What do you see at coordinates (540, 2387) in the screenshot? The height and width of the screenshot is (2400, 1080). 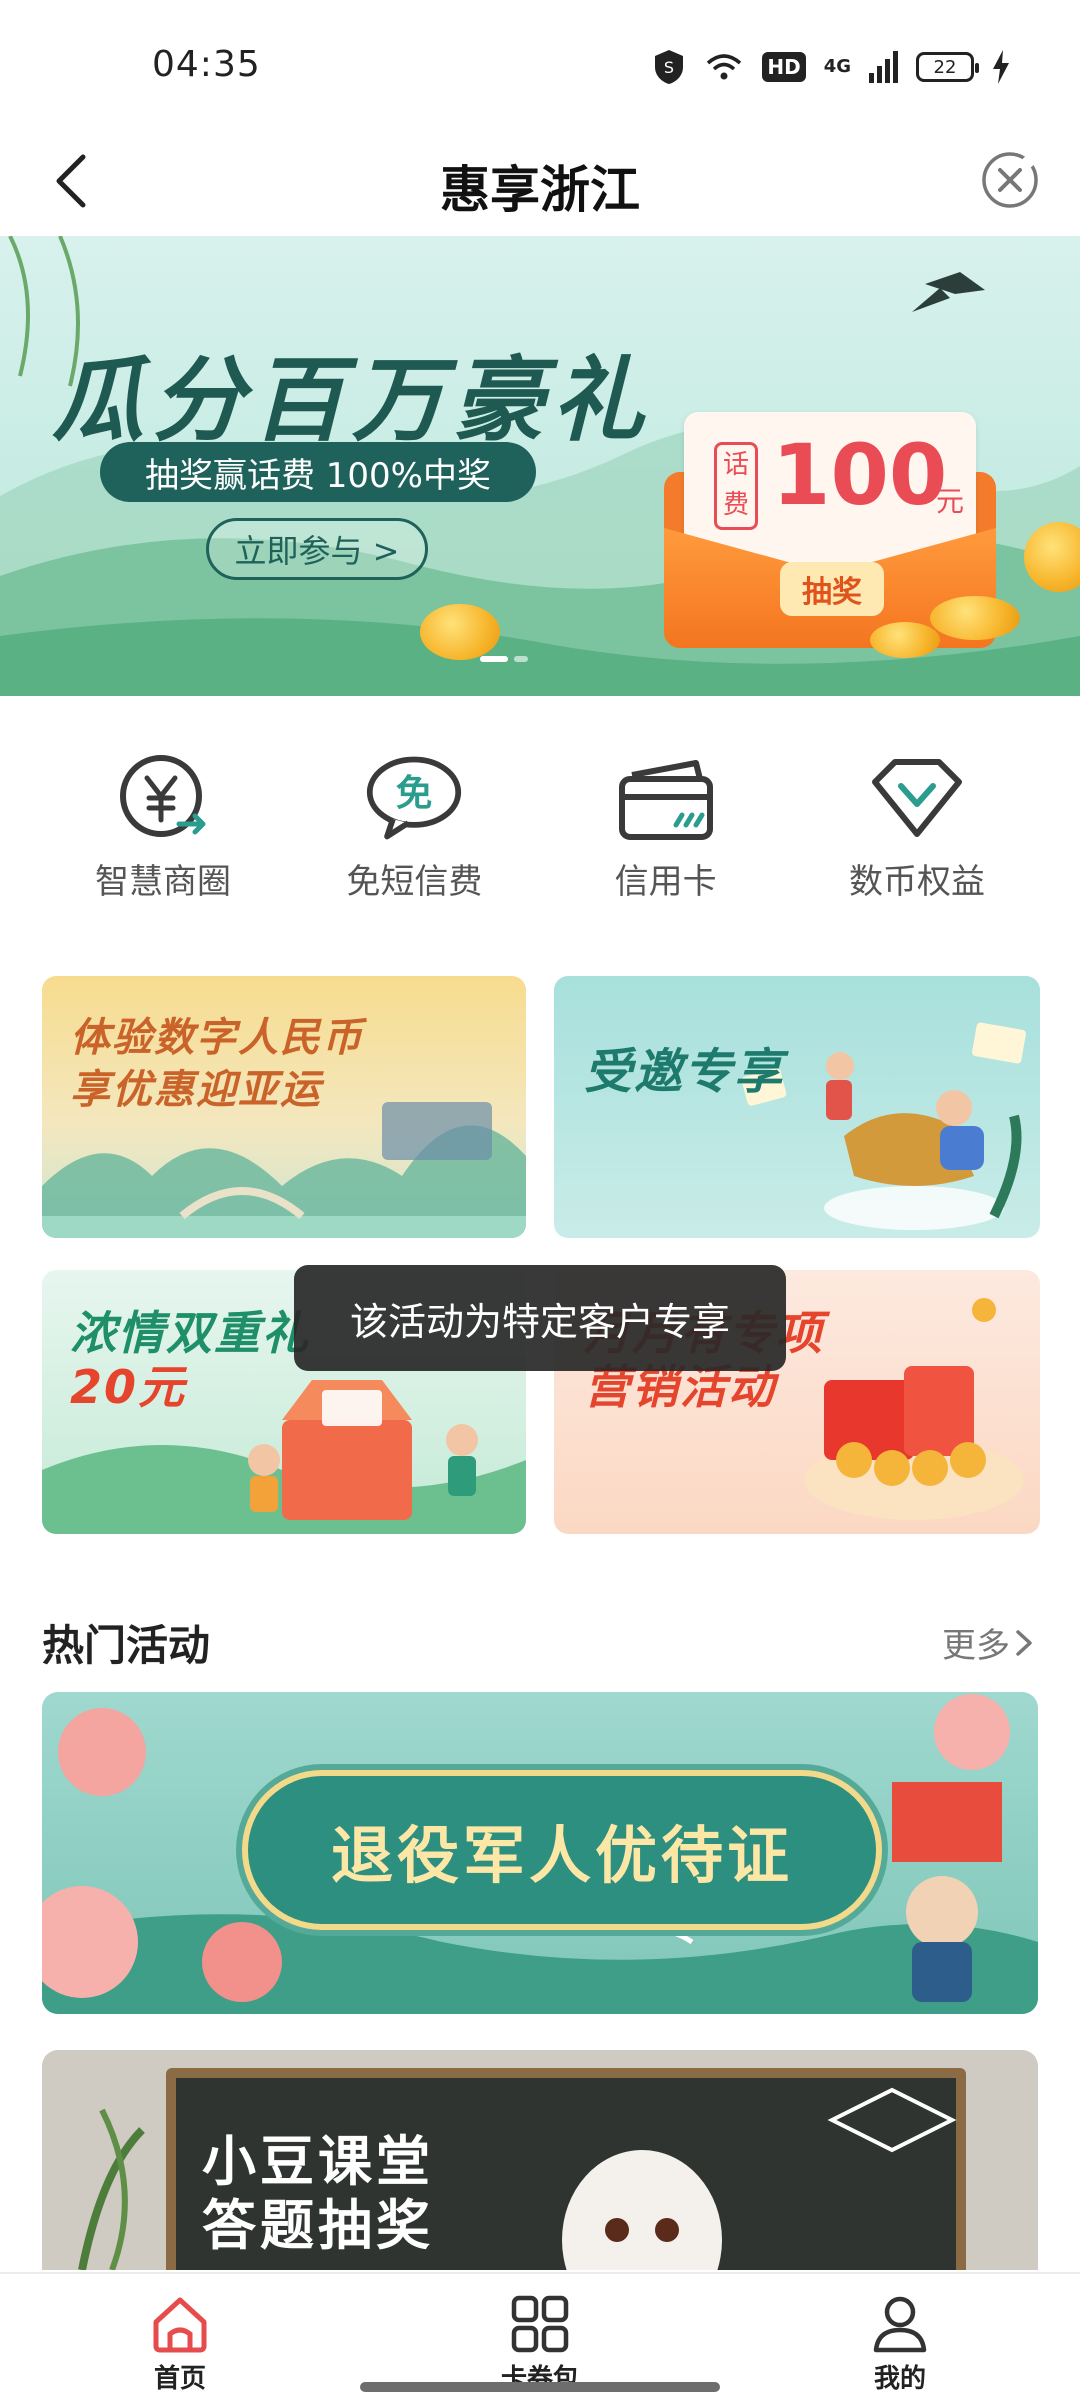 I see `home-indicator` at bounding box center [540, 2387].